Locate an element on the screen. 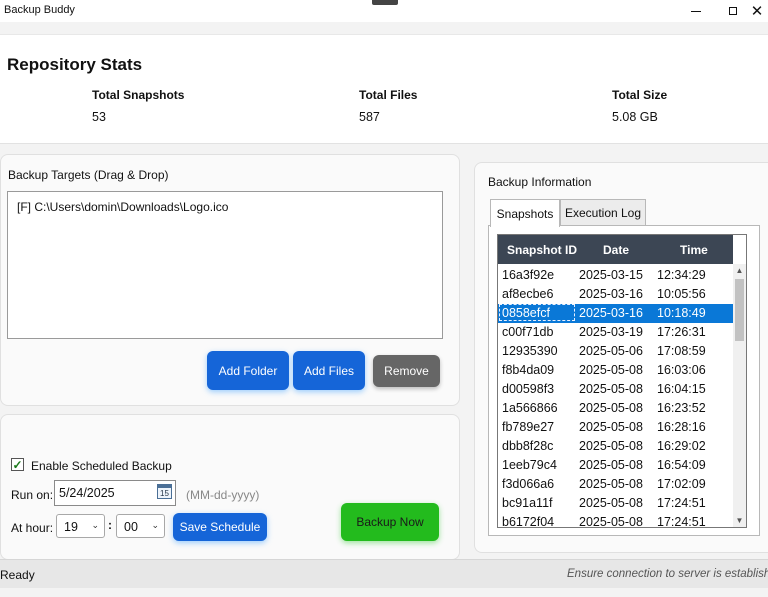 Image resolution: width=768 pixels, height=597 pixels. stat-label-snapshots: Total Snapshots is located at coordinates (138, 95).